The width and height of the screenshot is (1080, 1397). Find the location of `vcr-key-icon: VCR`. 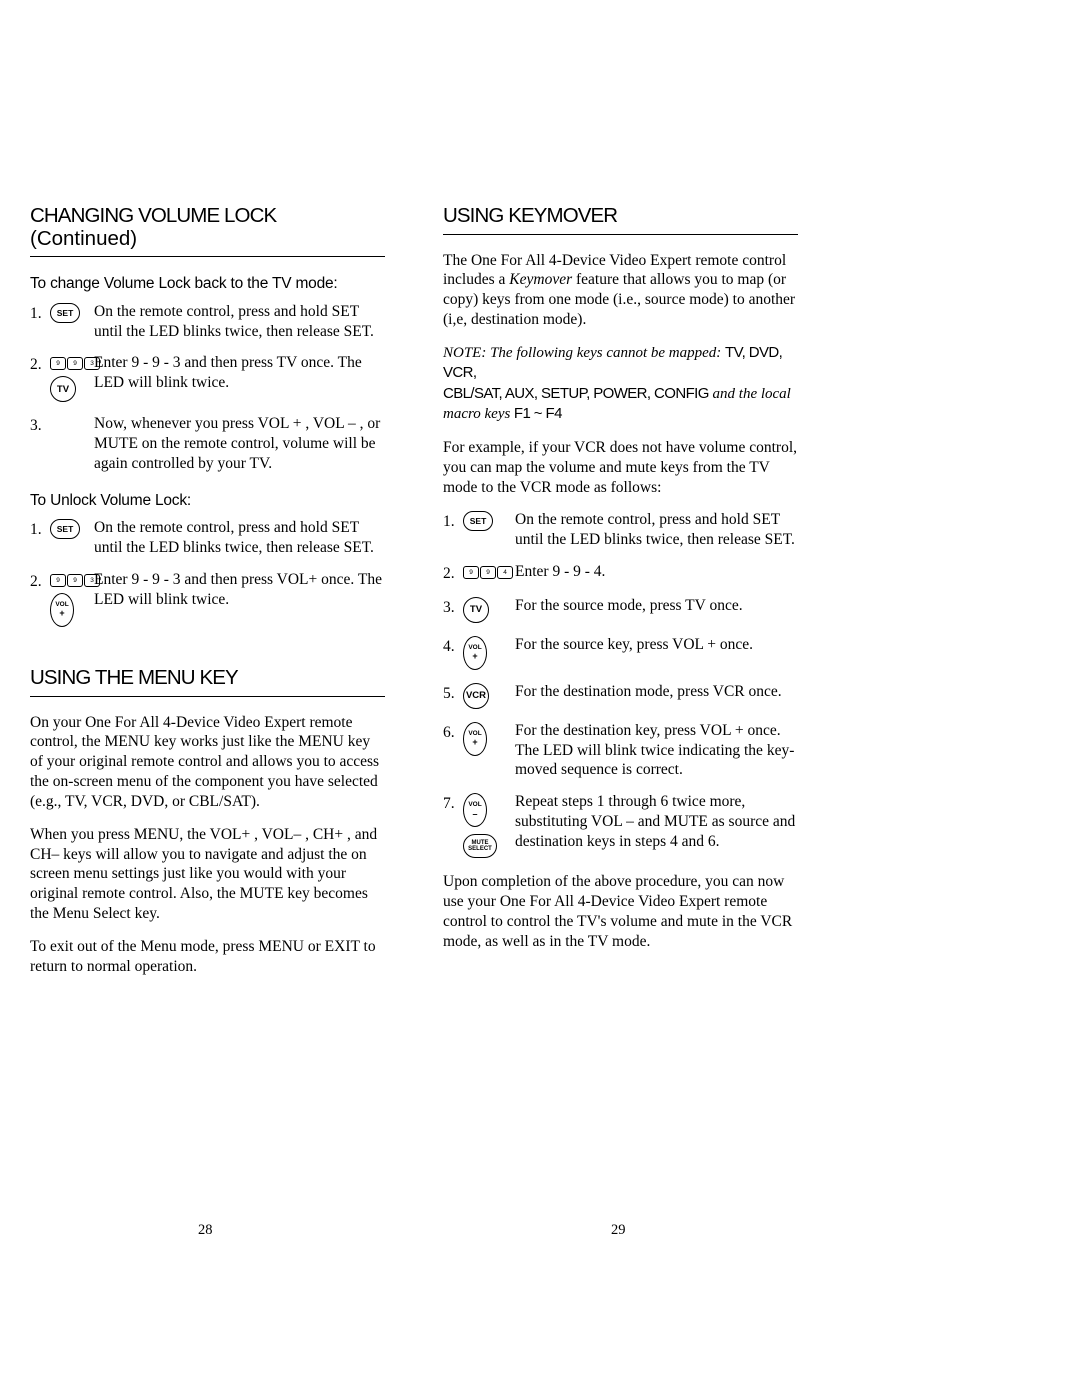

vcr-key-icon: VCR is located at coordinates (476, 695).